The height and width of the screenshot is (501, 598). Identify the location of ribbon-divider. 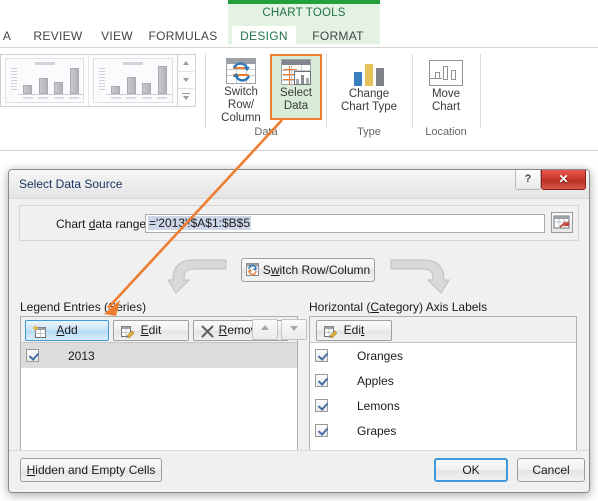
(299, 47).